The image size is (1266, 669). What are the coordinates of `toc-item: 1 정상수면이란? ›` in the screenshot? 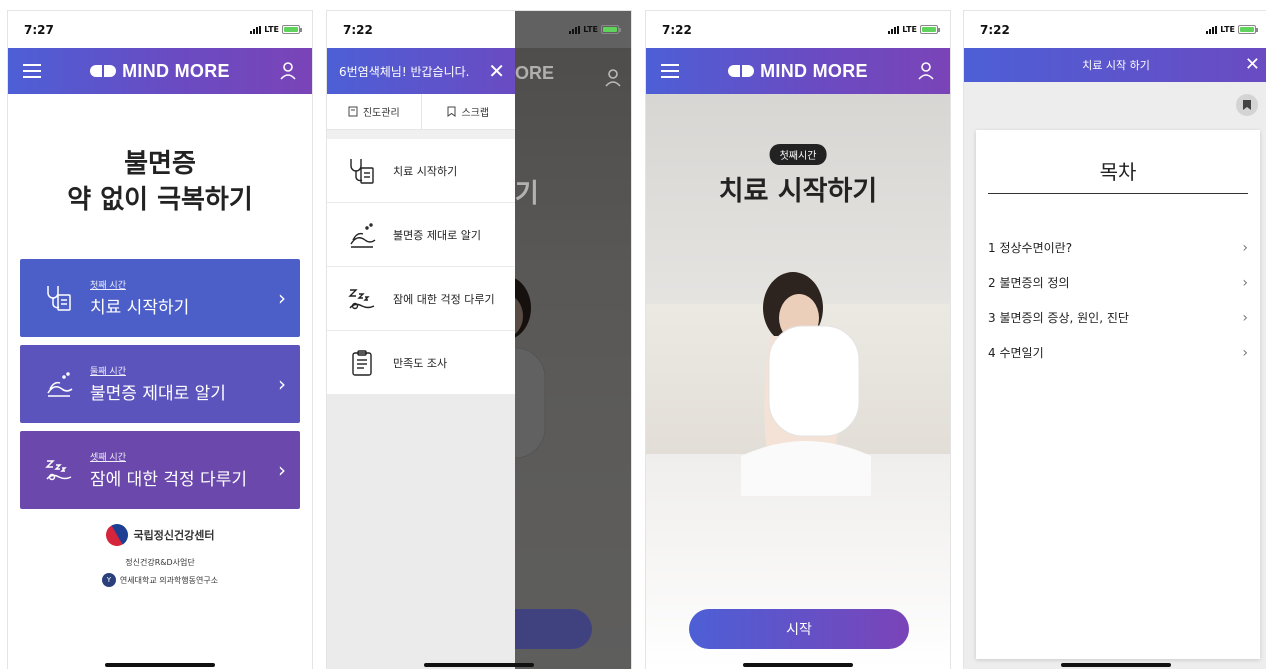 It's located at (1118, 247).